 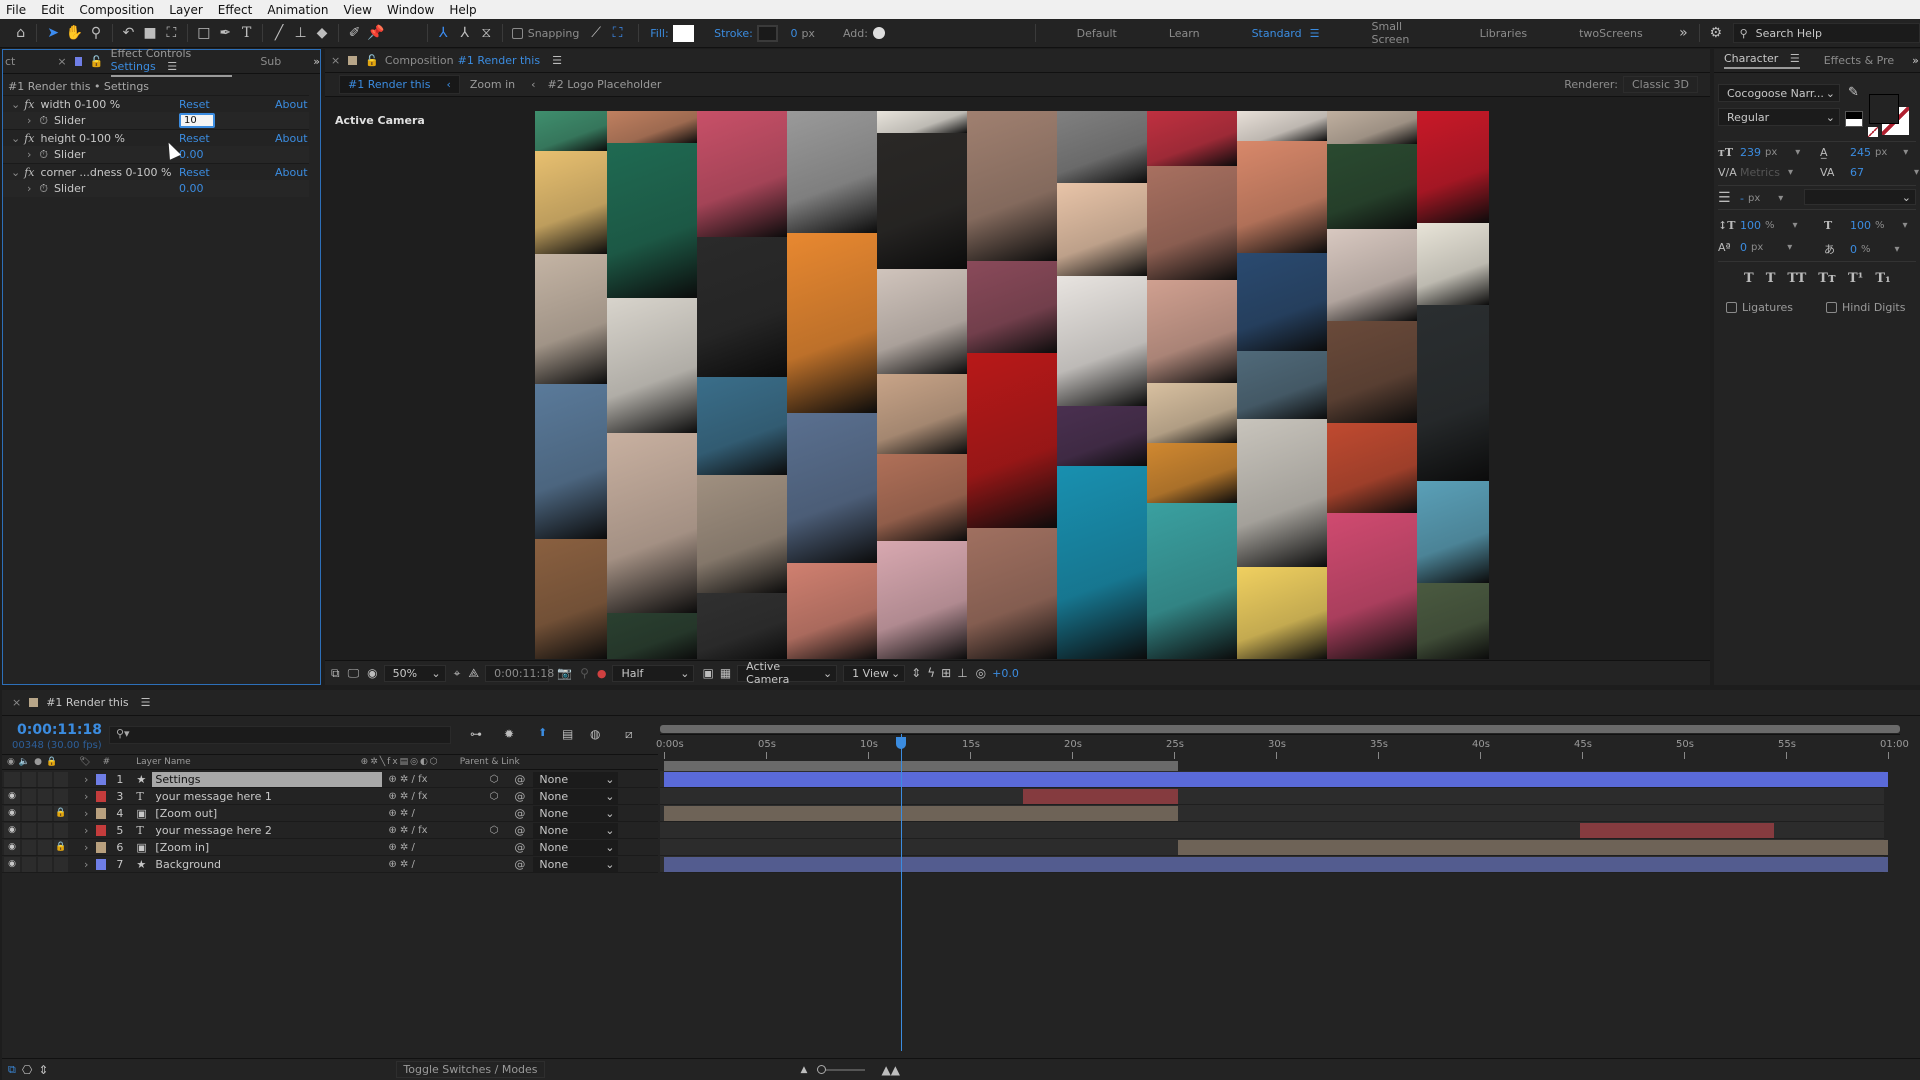 I want to click on text-style-button: Tт, so click(x=1827, y=278).